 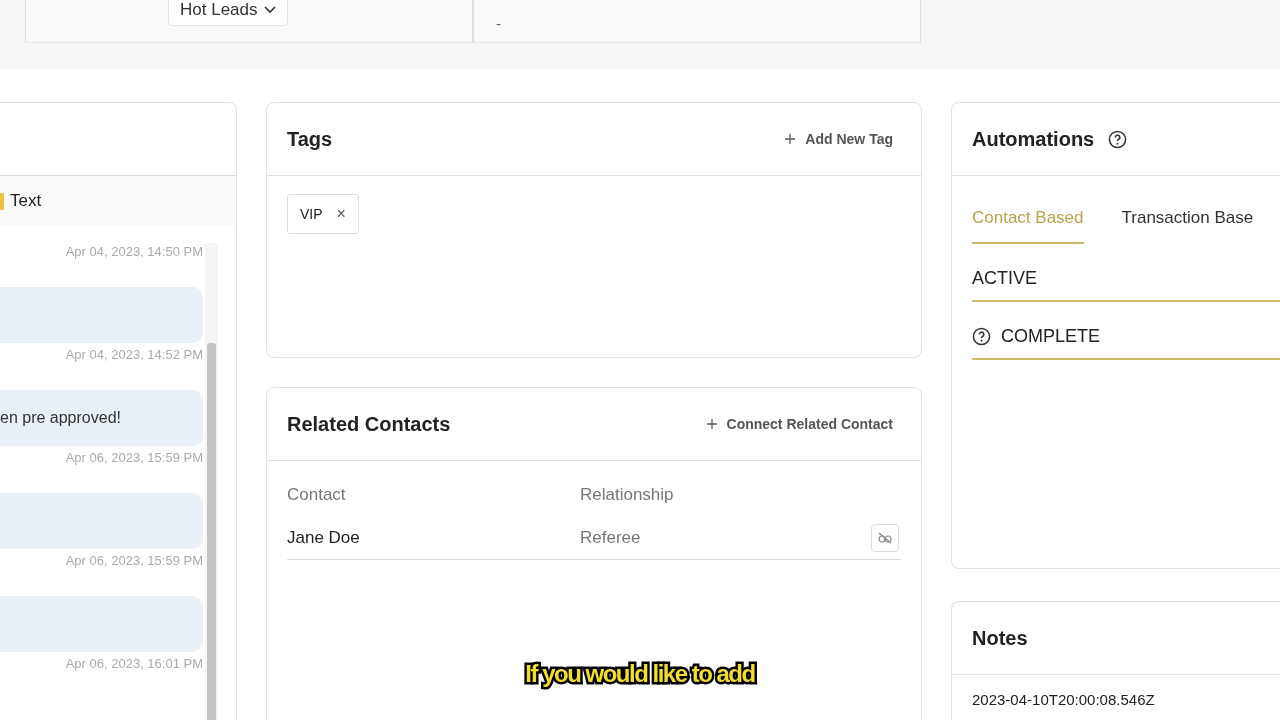 What do you see at coordinates (324, 537) in the screenshot?
I see `table-cell-text: Jane Doe` at bounding box center [324, 537].